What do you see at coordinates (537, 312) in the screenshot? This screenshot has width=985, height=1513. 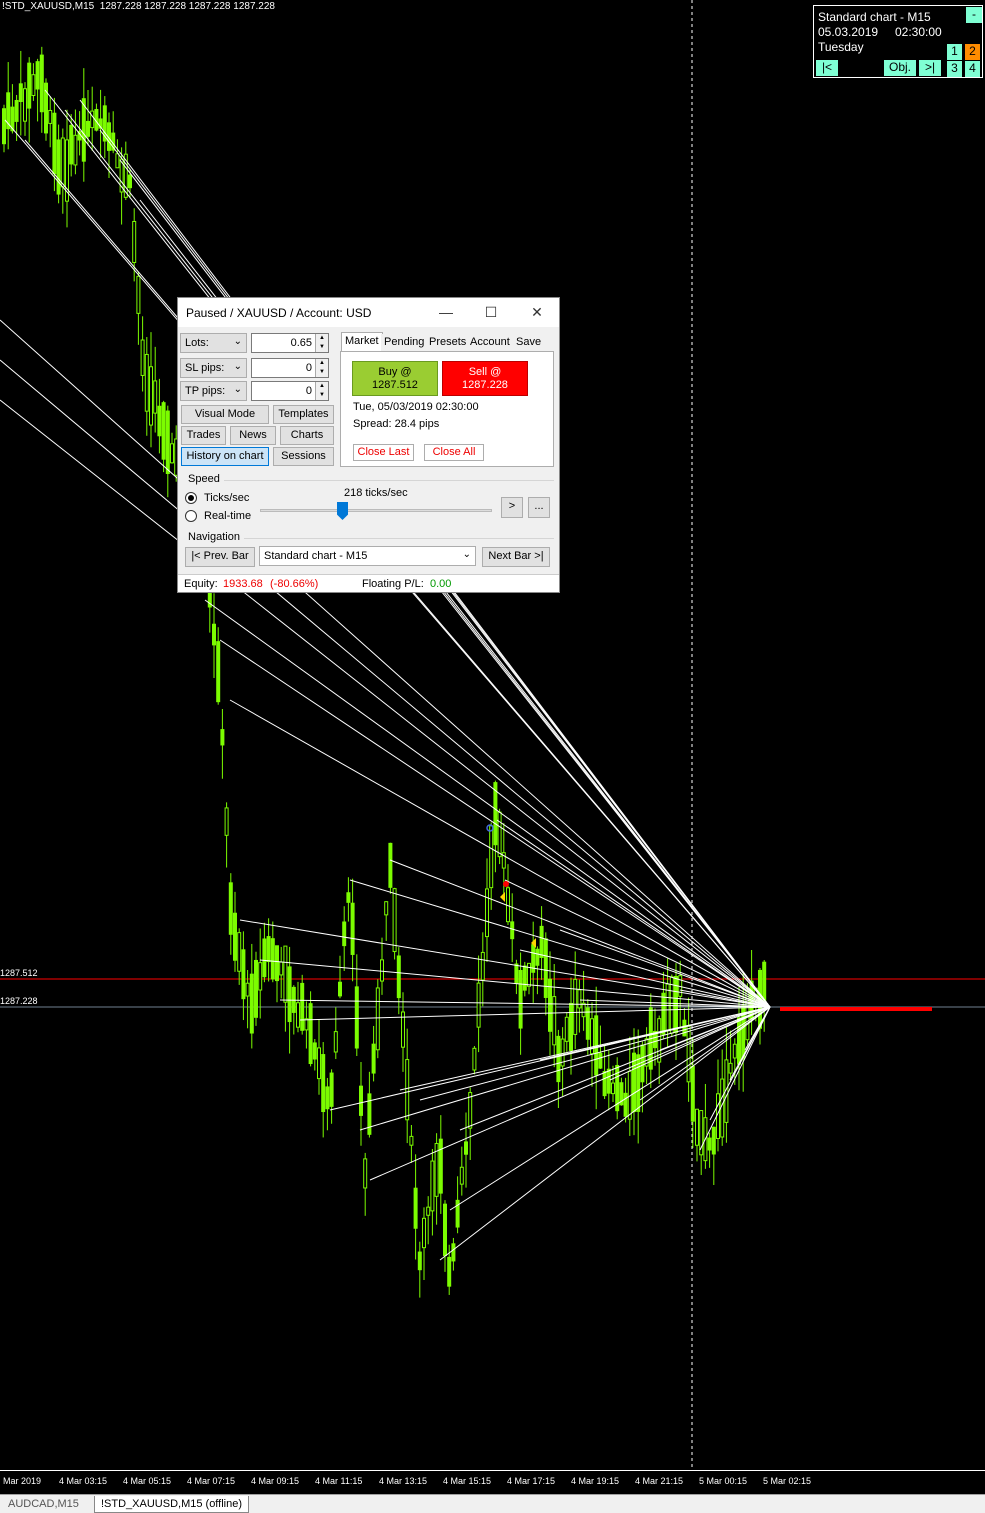 I see `close-icon: ✕` at bounding box center [537, 312].